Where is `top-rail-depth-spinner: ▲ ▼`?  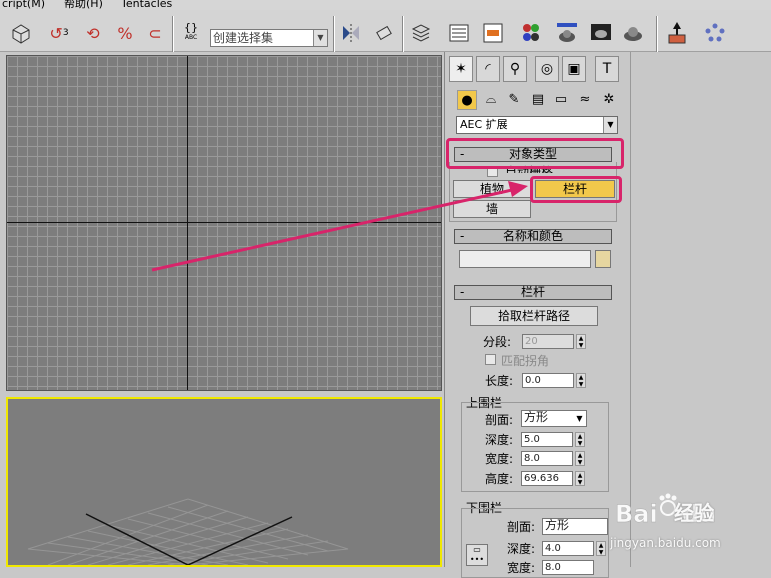 top-rail-depth-spinner: ▲ ▼ is located at coordinates (580, 439).